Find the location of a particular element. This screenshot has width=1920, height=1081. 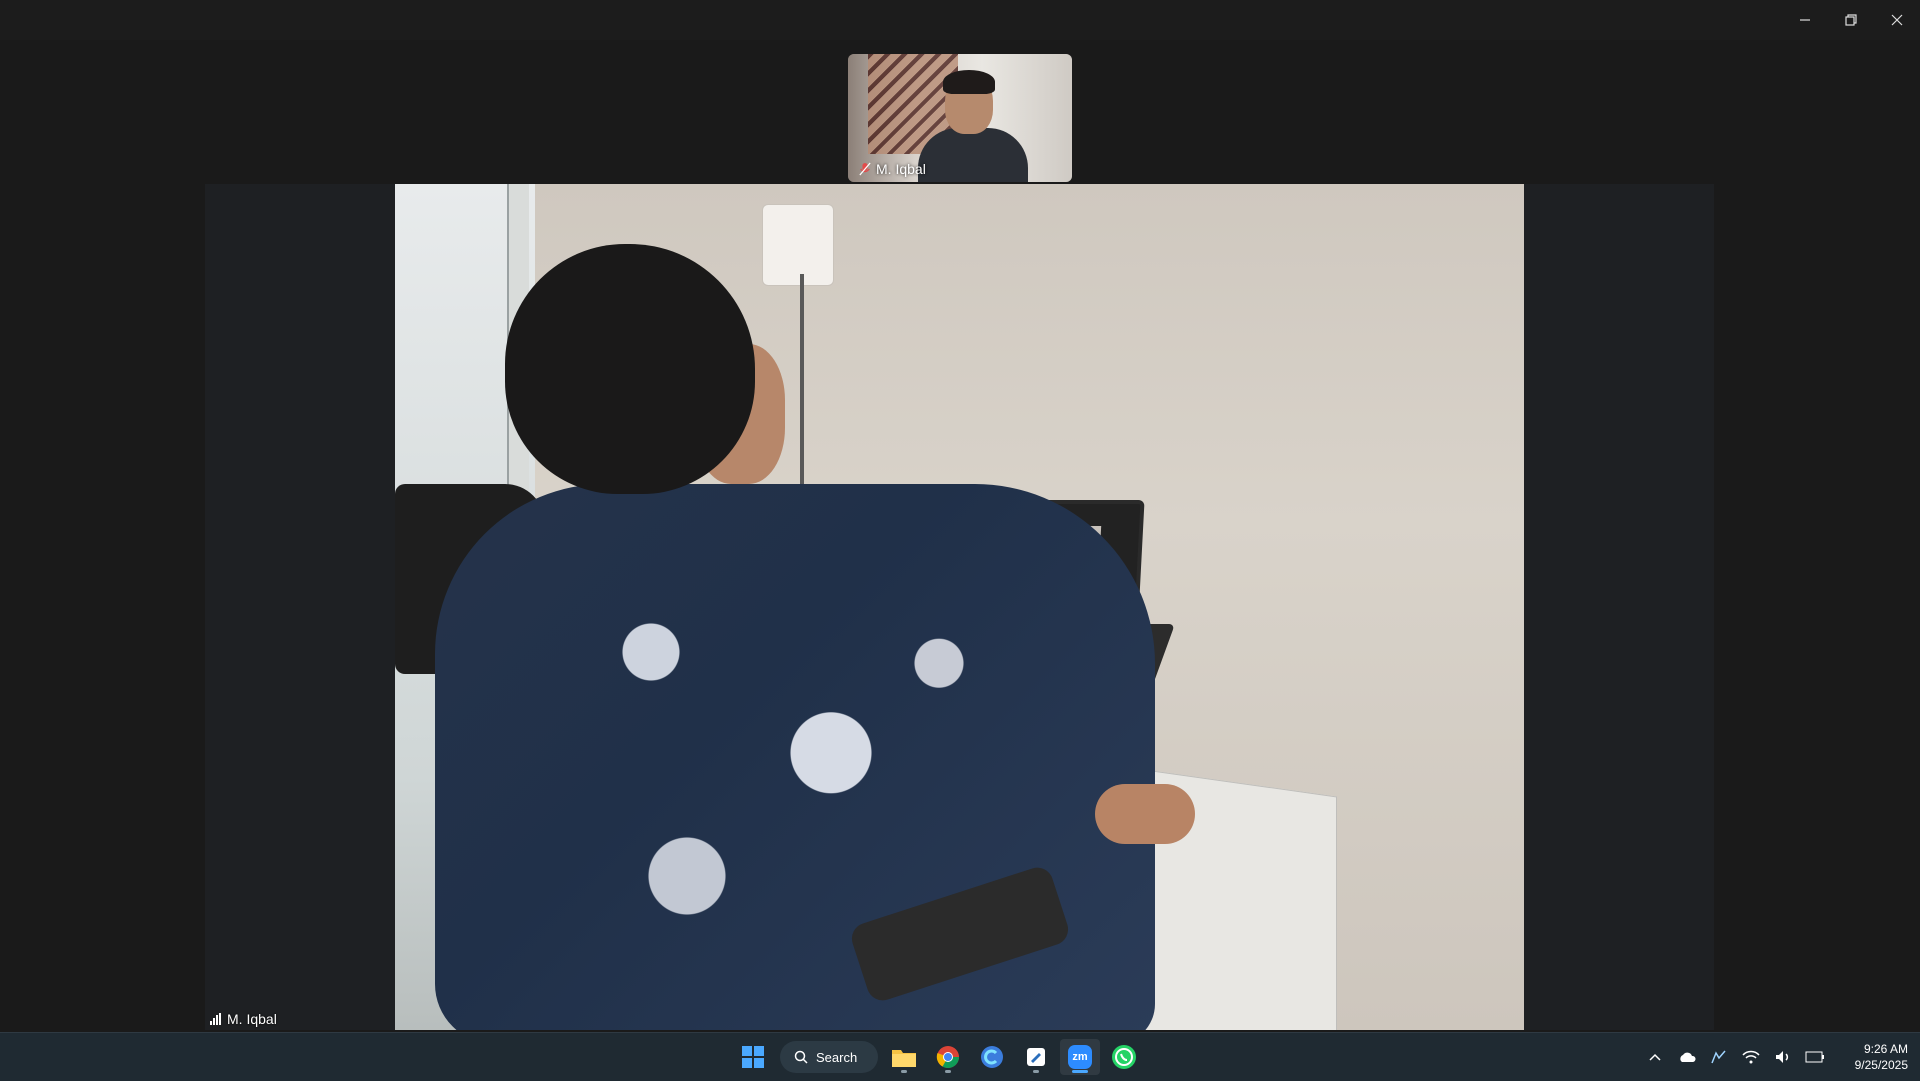

wifi-icon is located at coordinates (1751, 1057).